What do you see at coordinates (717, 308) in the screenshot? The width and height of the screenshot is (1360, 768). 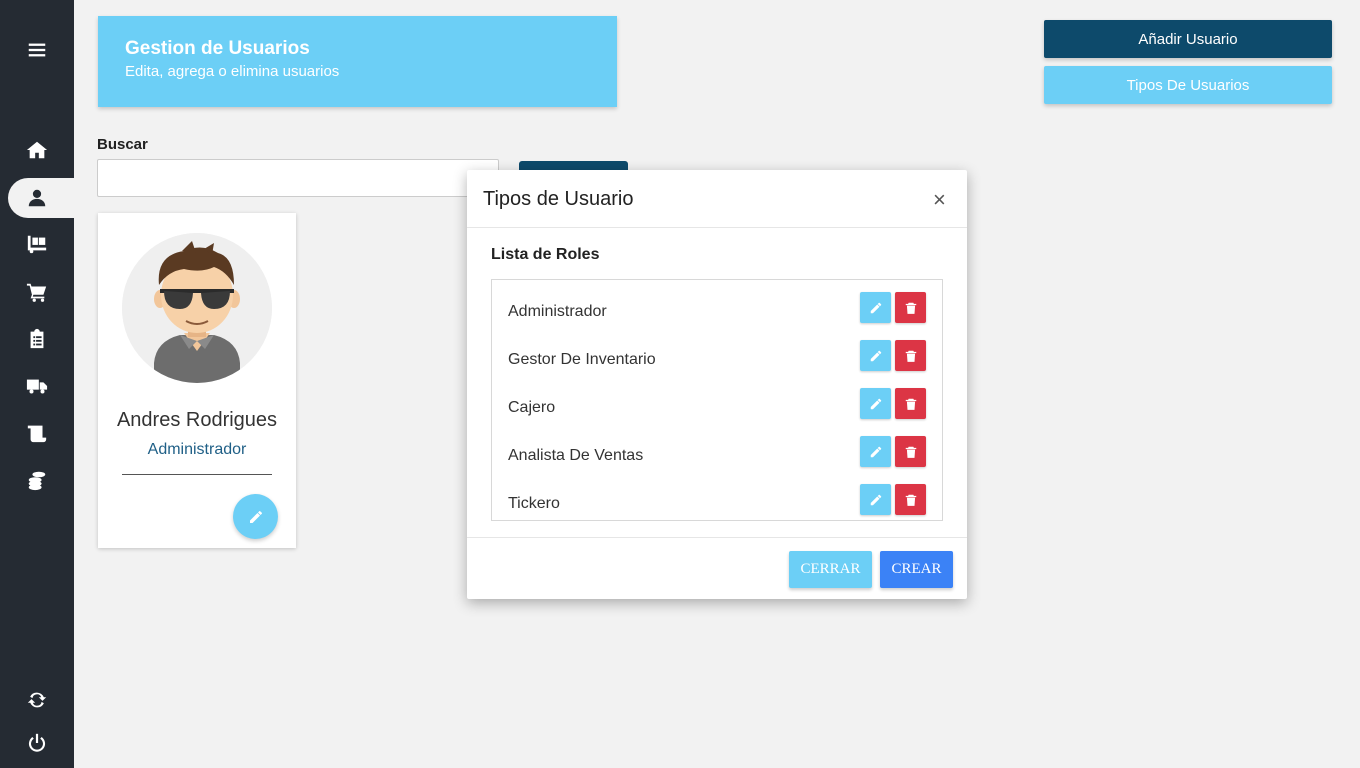 I see `list-item: Administrador` at bounding box center [717, 308].